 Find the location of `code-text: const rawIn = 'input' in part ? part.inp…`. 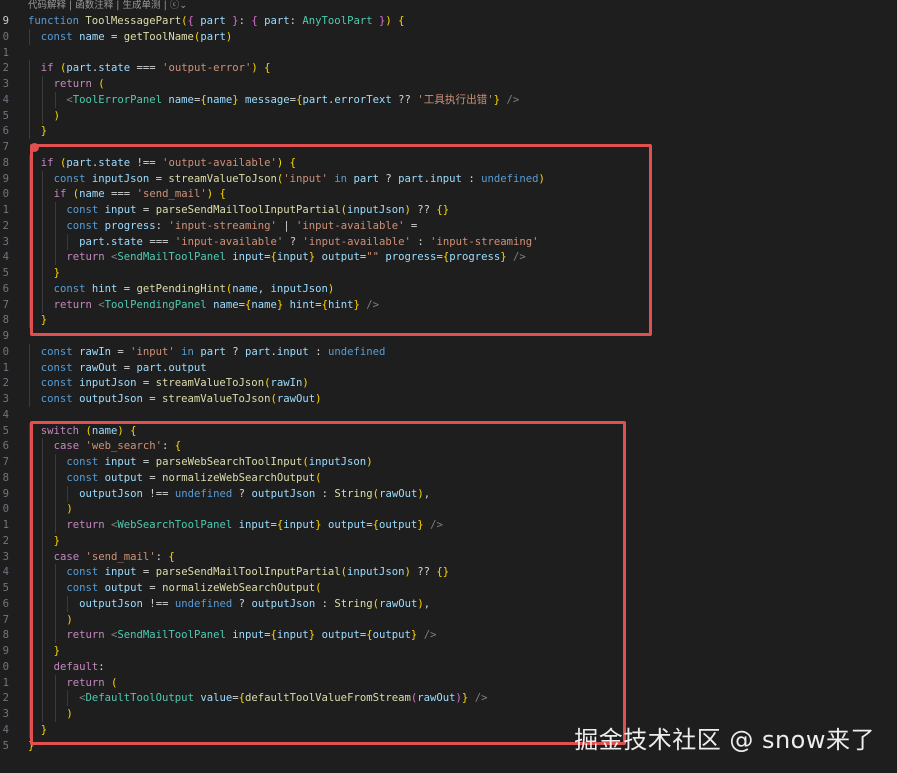

code-text: const rawIn = 'input' in part ? part.inp… is located at coordinates (213, 351).